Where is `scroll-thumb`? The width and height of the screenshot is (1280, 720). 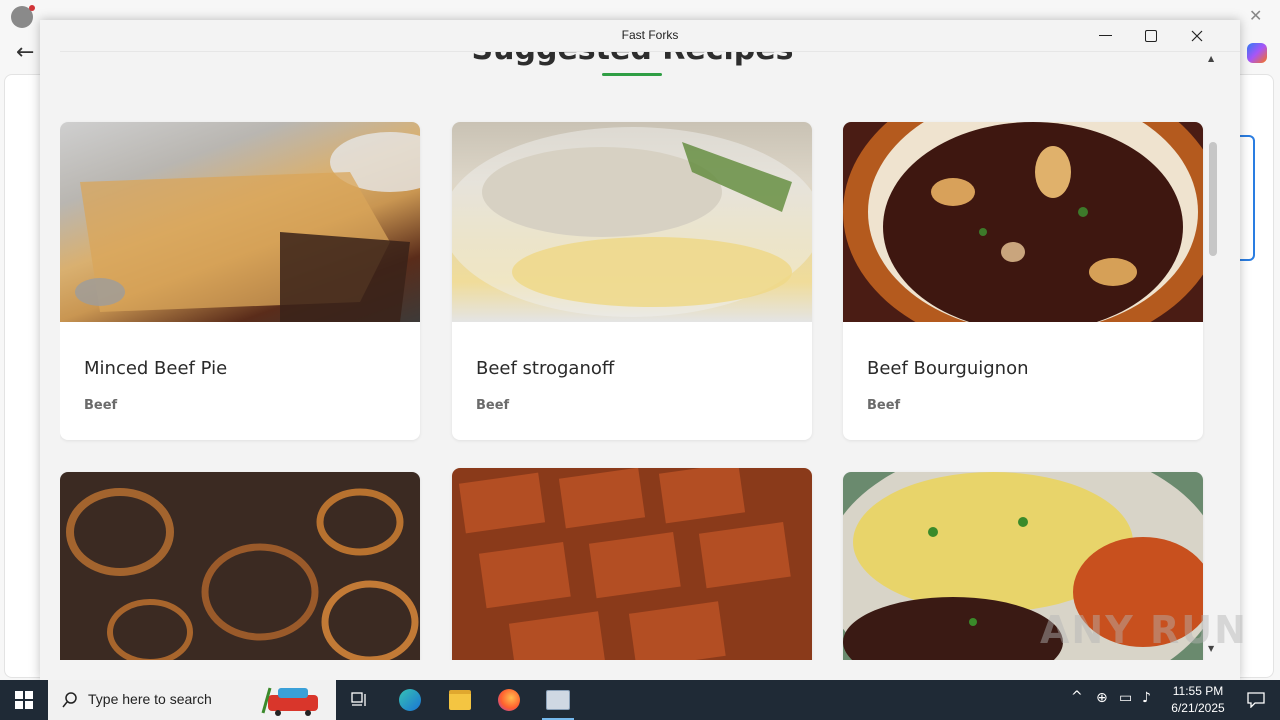
scroll-thumb is located at coordinates (1213, 199).